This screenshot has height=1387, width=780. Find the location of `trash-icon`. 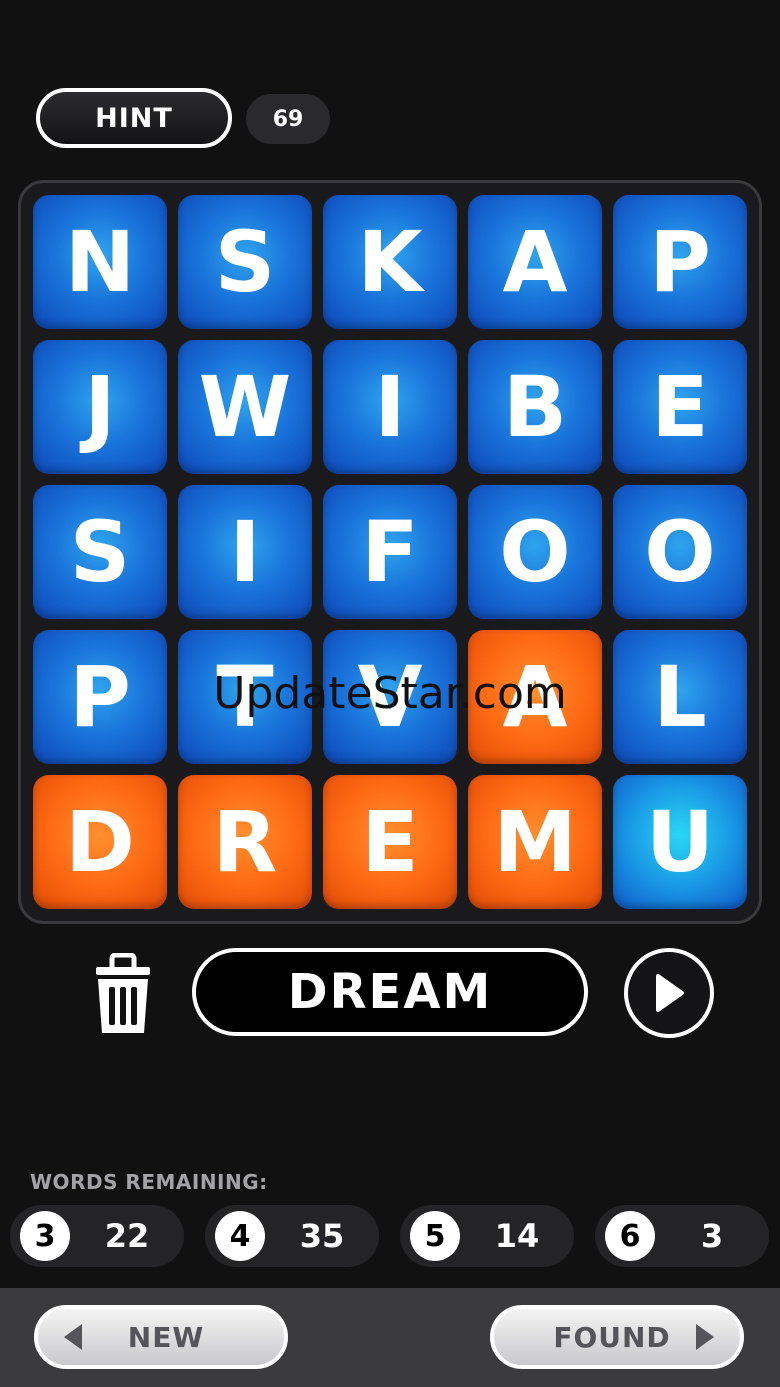

trash-icon is located at coordinates (123, 994).